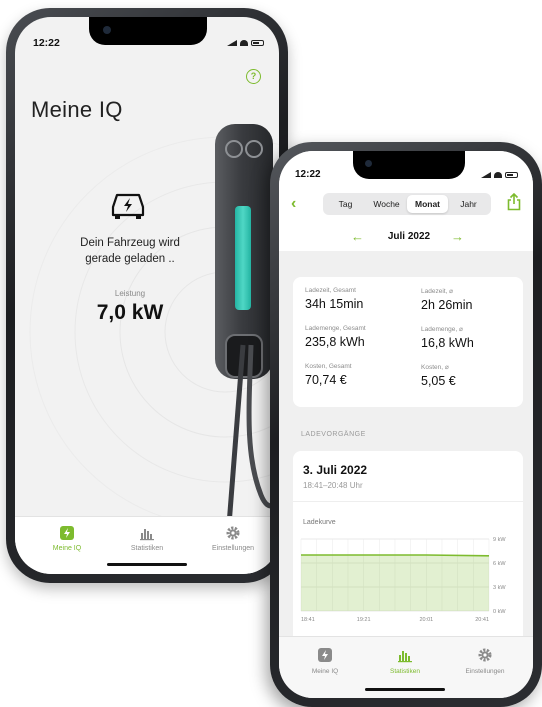  What do you see at coordinates (427, 204) in the screenshot?
I see `period-monat: Monat` at bounding box center [427, 204].